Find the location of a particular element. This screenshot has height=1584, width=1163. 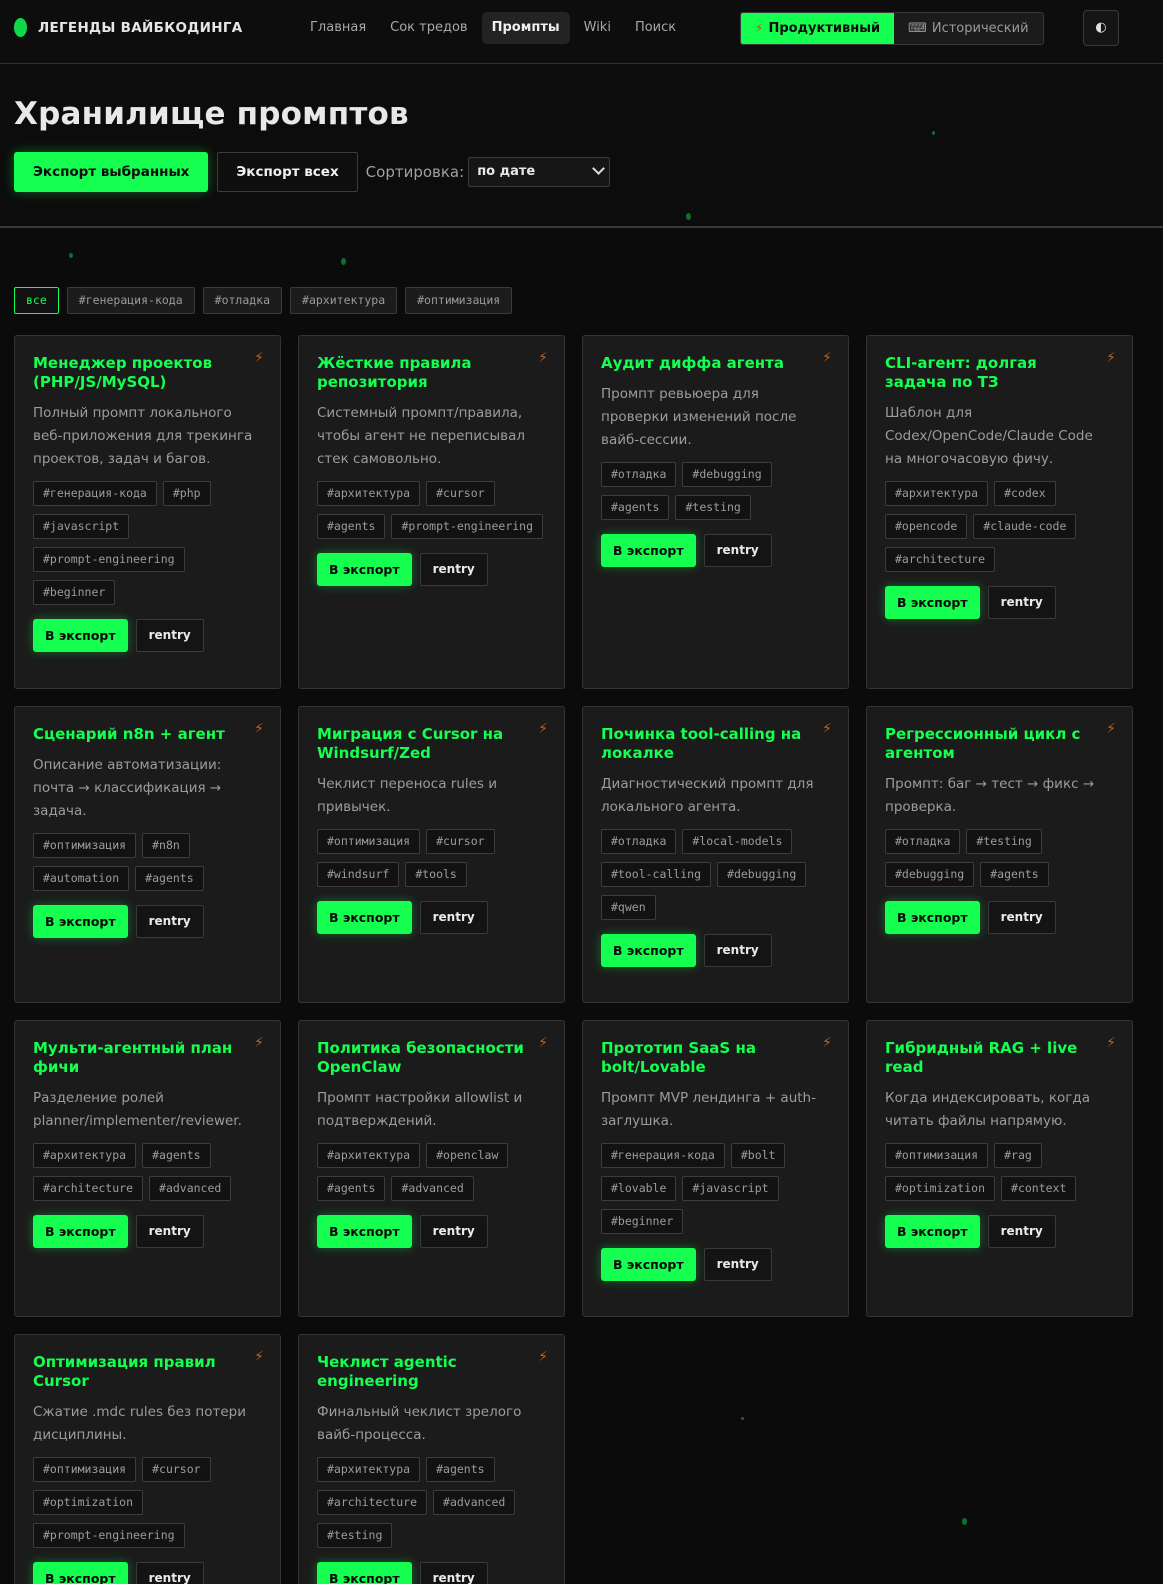

tag: #php is located at coordinates (186, 493).